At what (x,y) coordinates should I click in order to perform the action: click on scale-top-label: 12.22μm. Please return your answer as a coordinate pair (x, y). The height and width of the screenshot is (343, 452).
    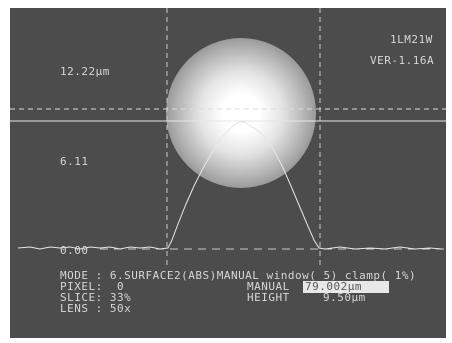
    Looking at the image, I should click on (85, 71).